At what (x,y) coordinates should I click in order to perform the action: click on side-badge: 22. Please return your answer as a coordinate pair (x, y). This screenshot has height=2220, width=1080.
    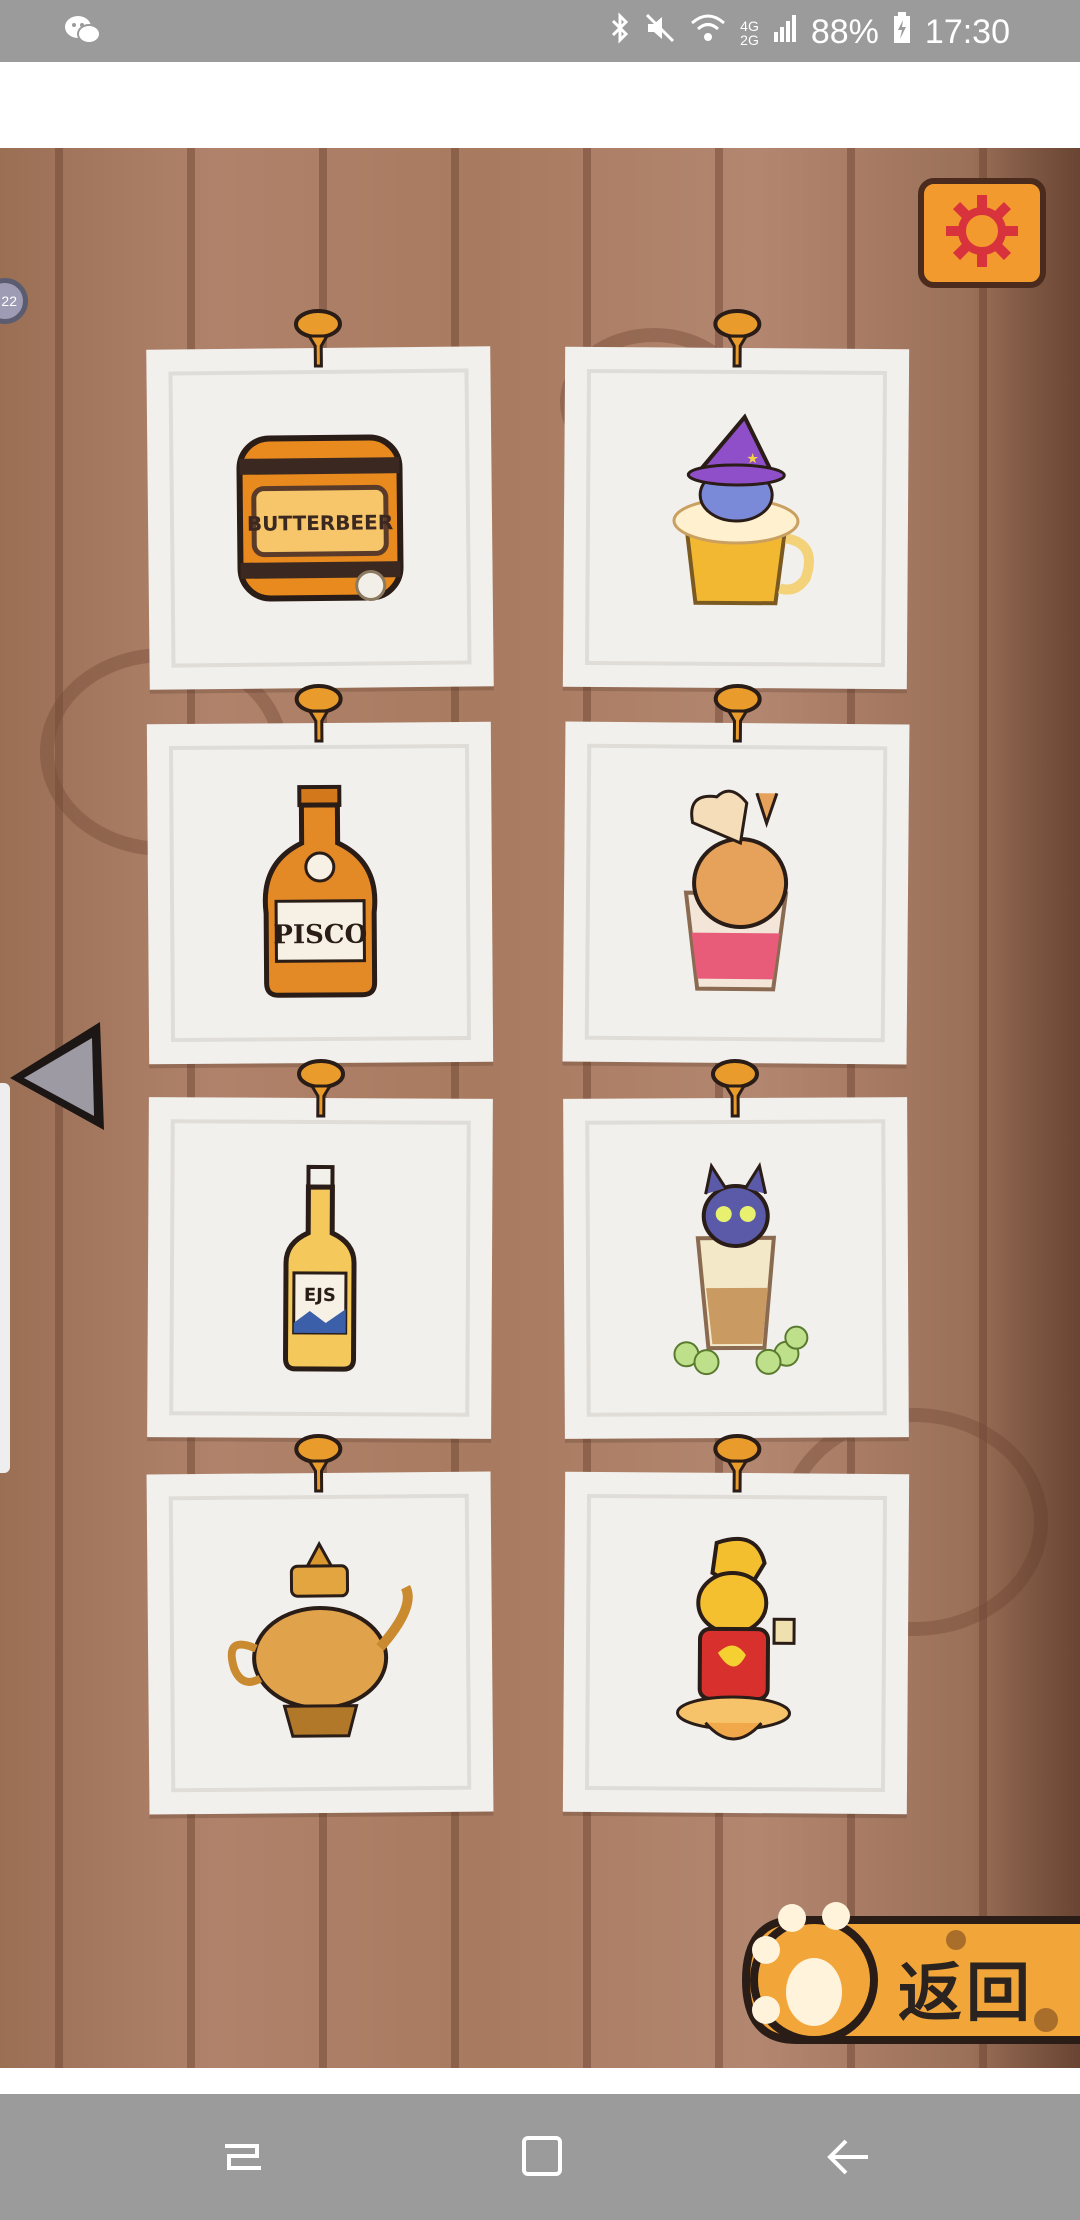
    Looking at the image, I should click on (14, 301).